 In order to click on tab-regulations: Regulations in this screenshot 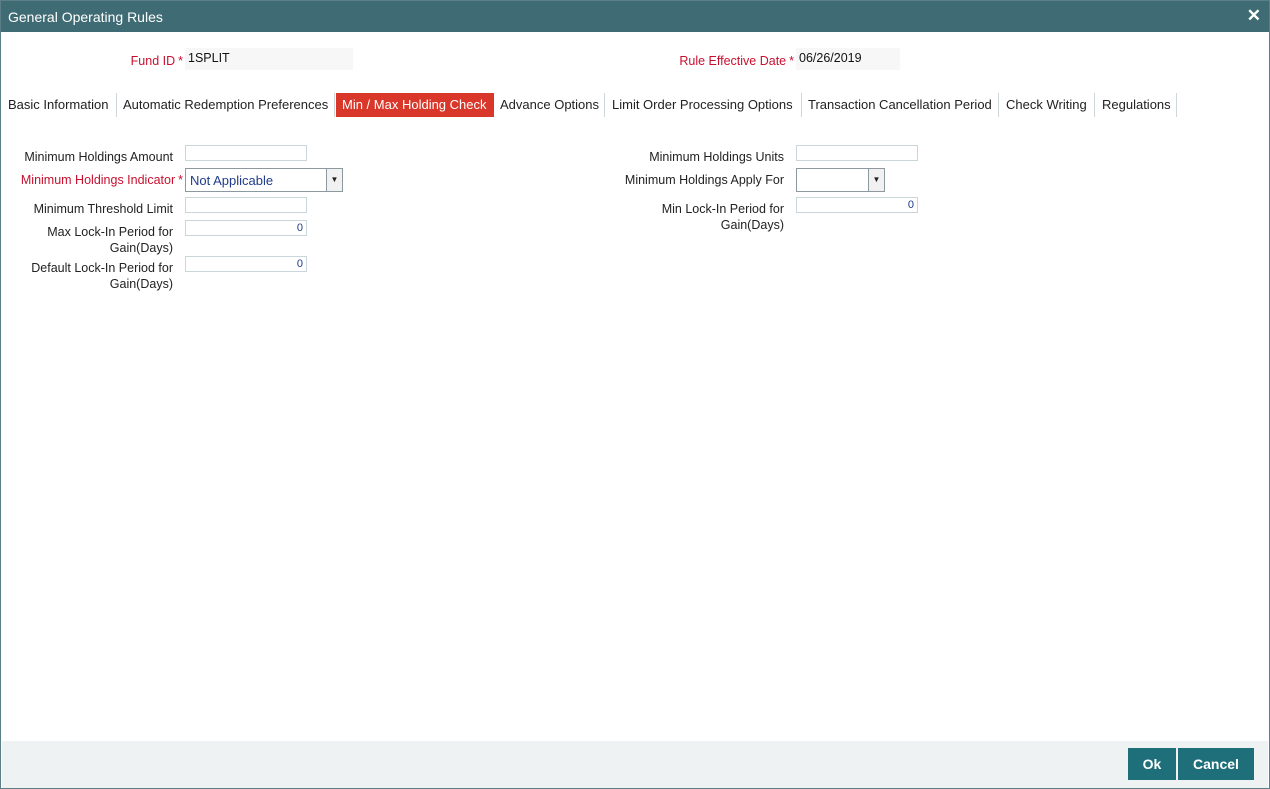, I will do `click(1136, 105)`.